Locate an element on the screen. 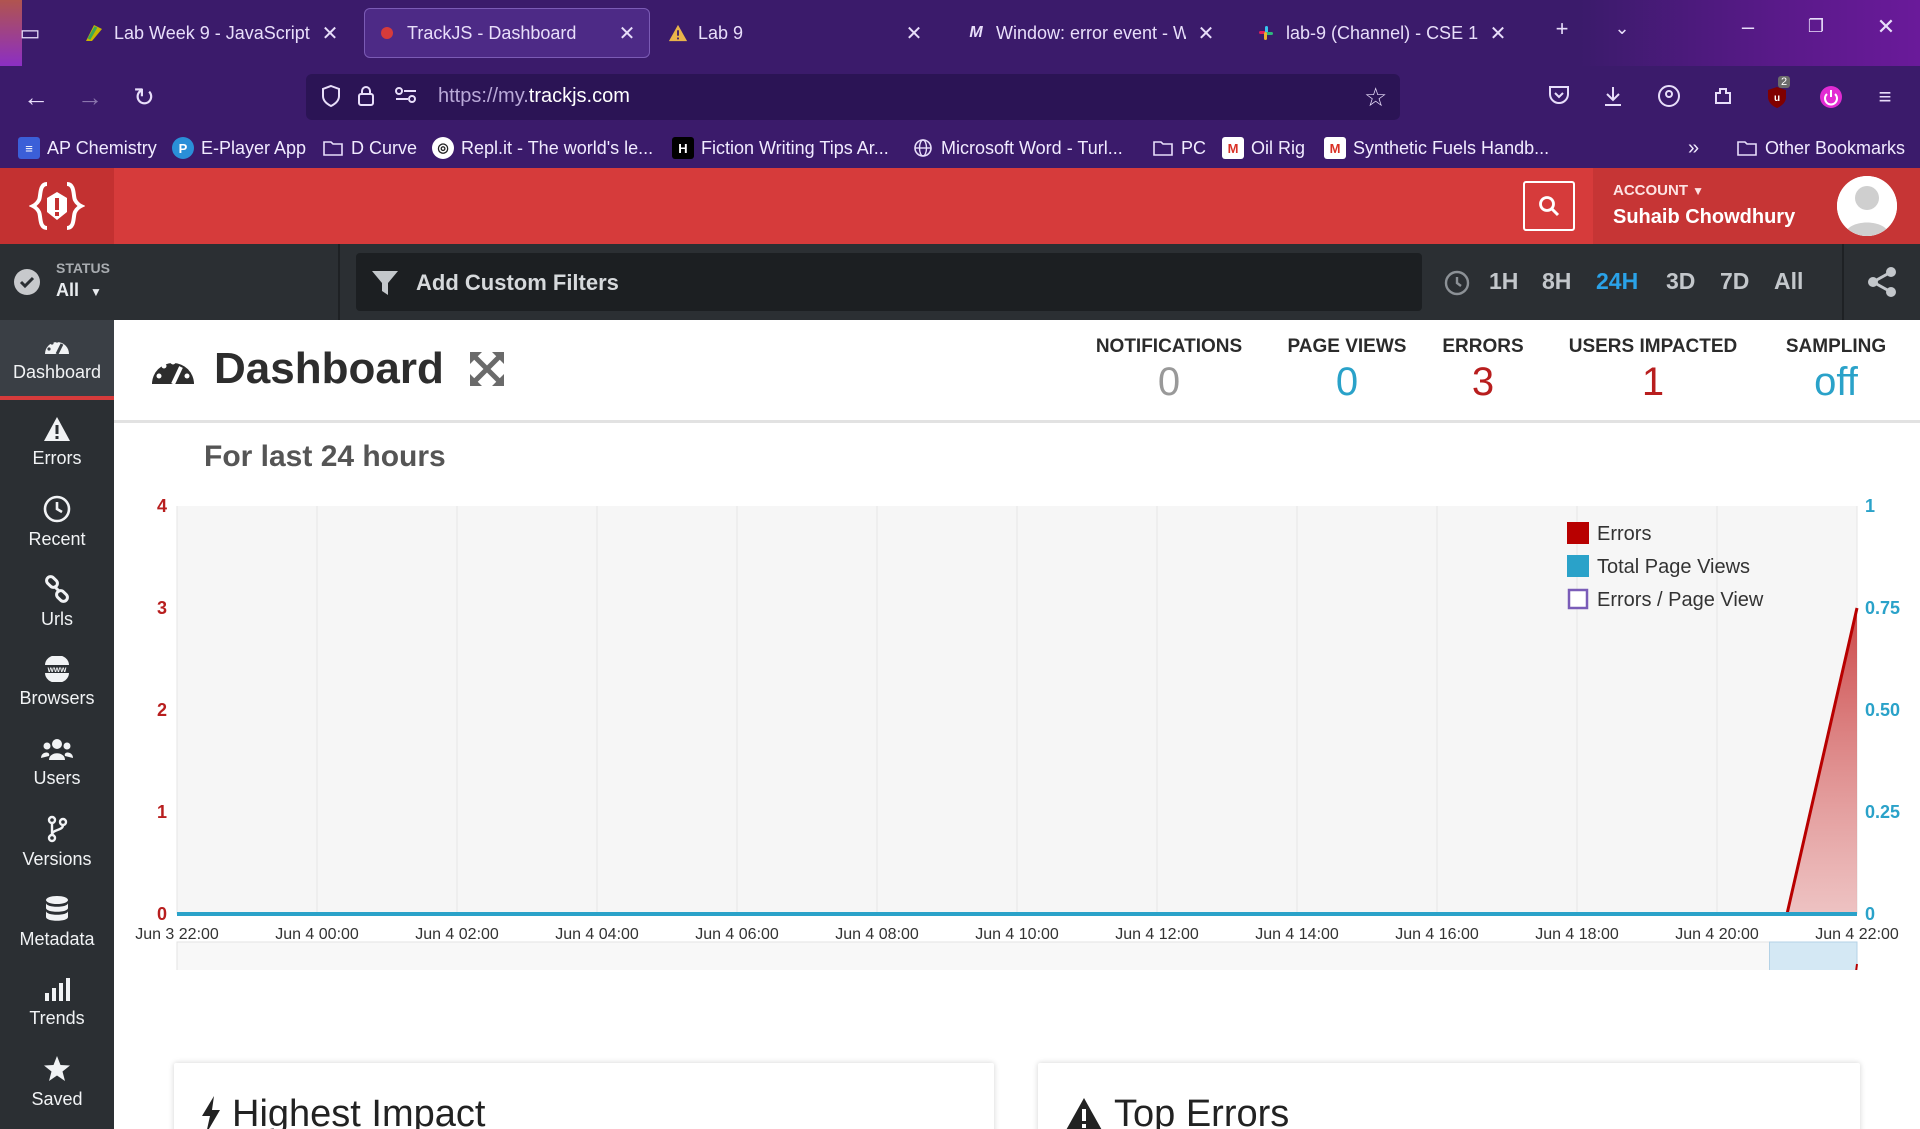 The width and height of the screenshot is (1920, 1129). url-text: https://my.trackjs.com is located at coordinates (534, 96).